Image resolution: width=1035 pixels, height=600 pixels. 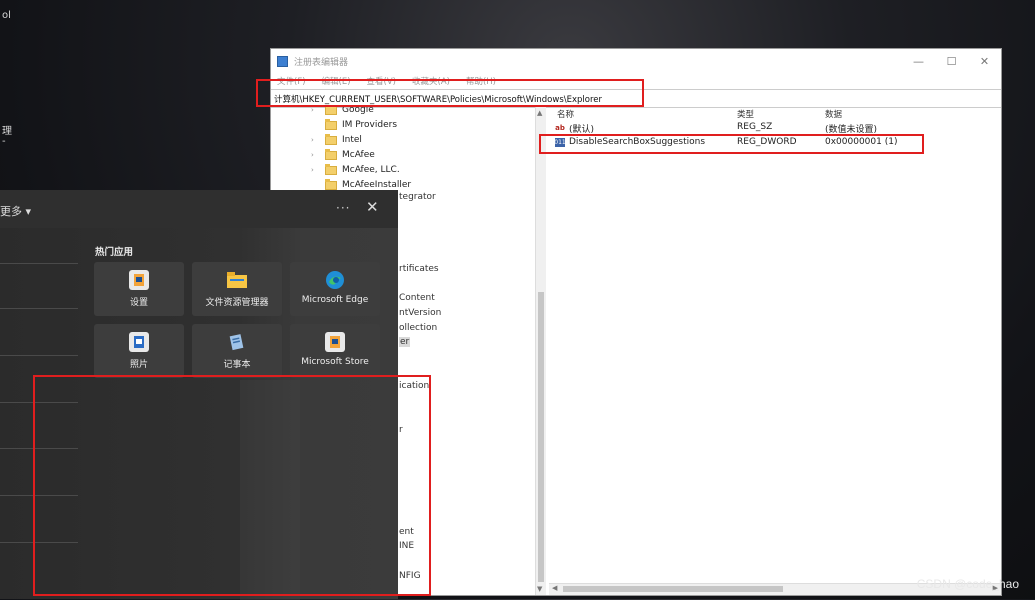 What do you see at coordinates (560, 127) in the screenshot?
I see `string-value-icon: ab` at bounding box center [560, 127].